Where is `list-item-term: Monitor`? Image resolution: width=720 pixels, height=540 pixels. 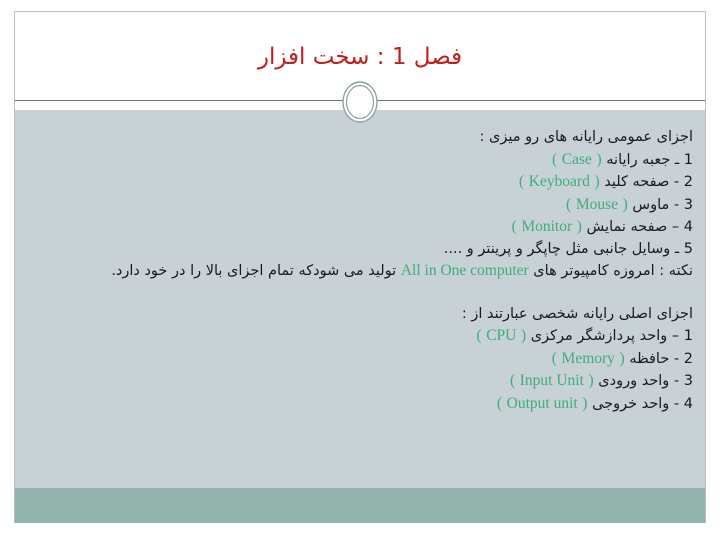
list-item-term: Monitor is located at coordinates (547, 226).